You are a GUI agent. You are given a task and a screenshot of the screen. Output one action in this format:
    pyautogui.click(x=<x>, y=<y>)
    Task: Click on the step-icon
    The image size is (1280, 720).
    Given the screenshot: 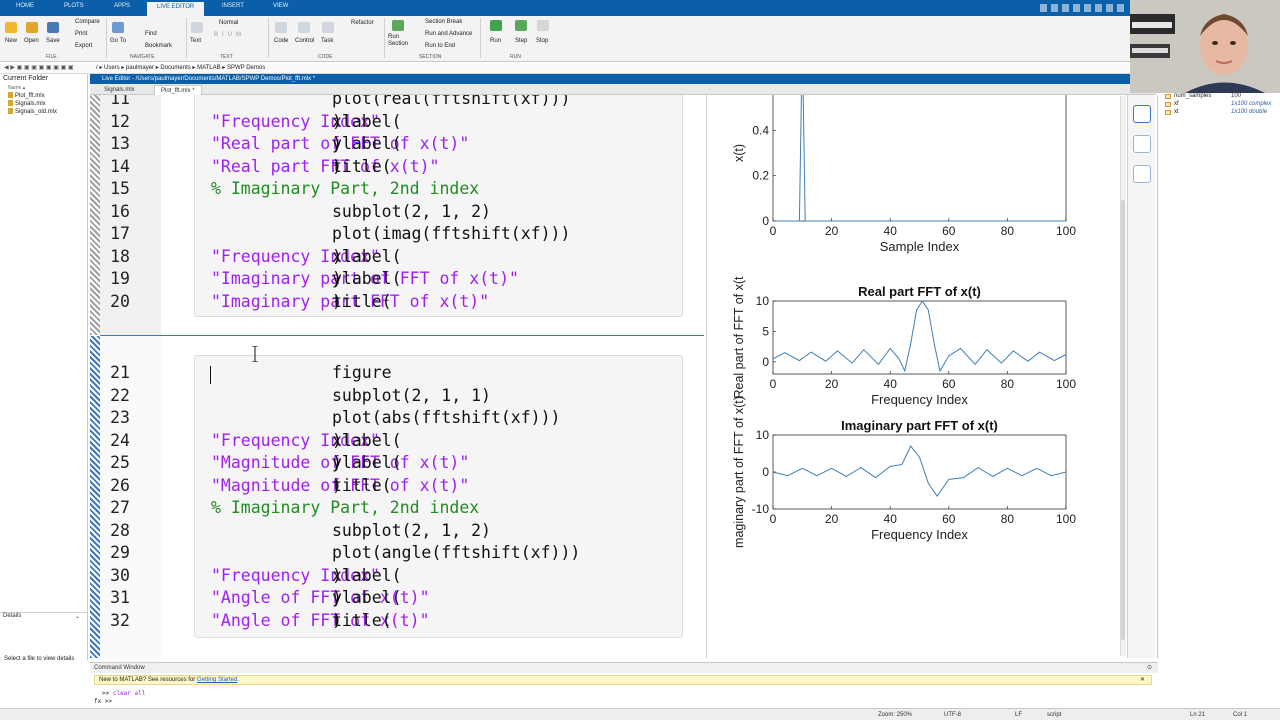 What is the action you would take?
    pyautogui.click(x=521, y=25)
    